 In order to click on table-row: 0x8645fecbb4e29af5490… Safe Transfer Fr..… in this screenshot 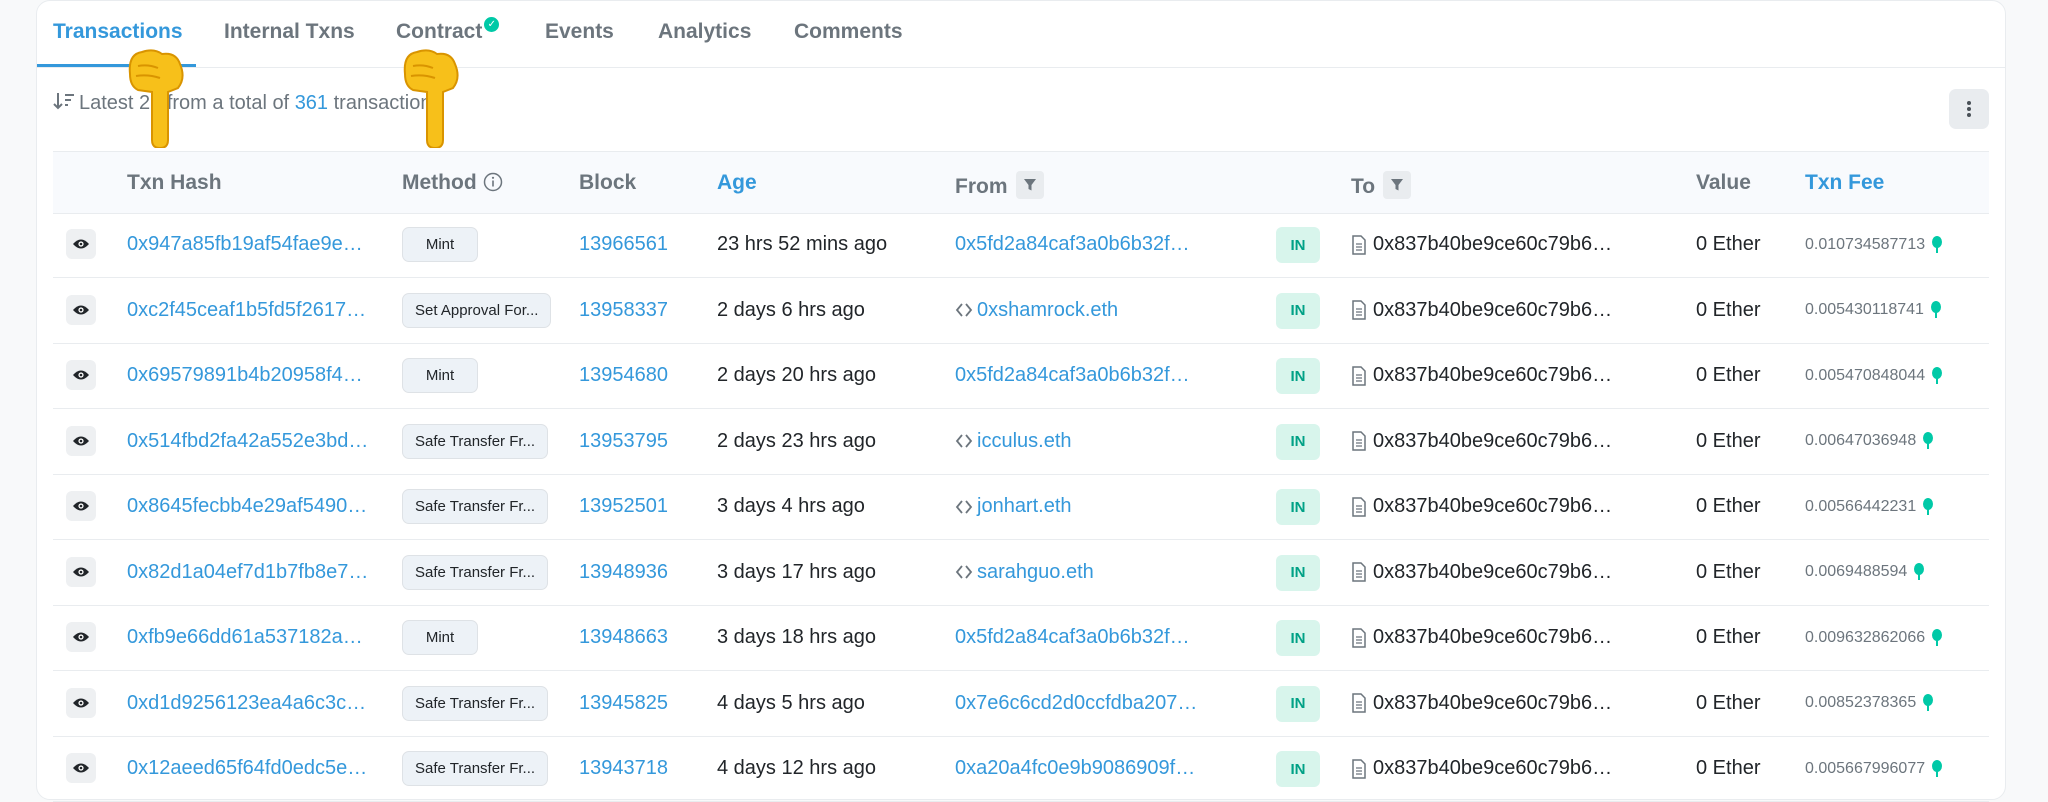, I will do `click(1021, 507)`.